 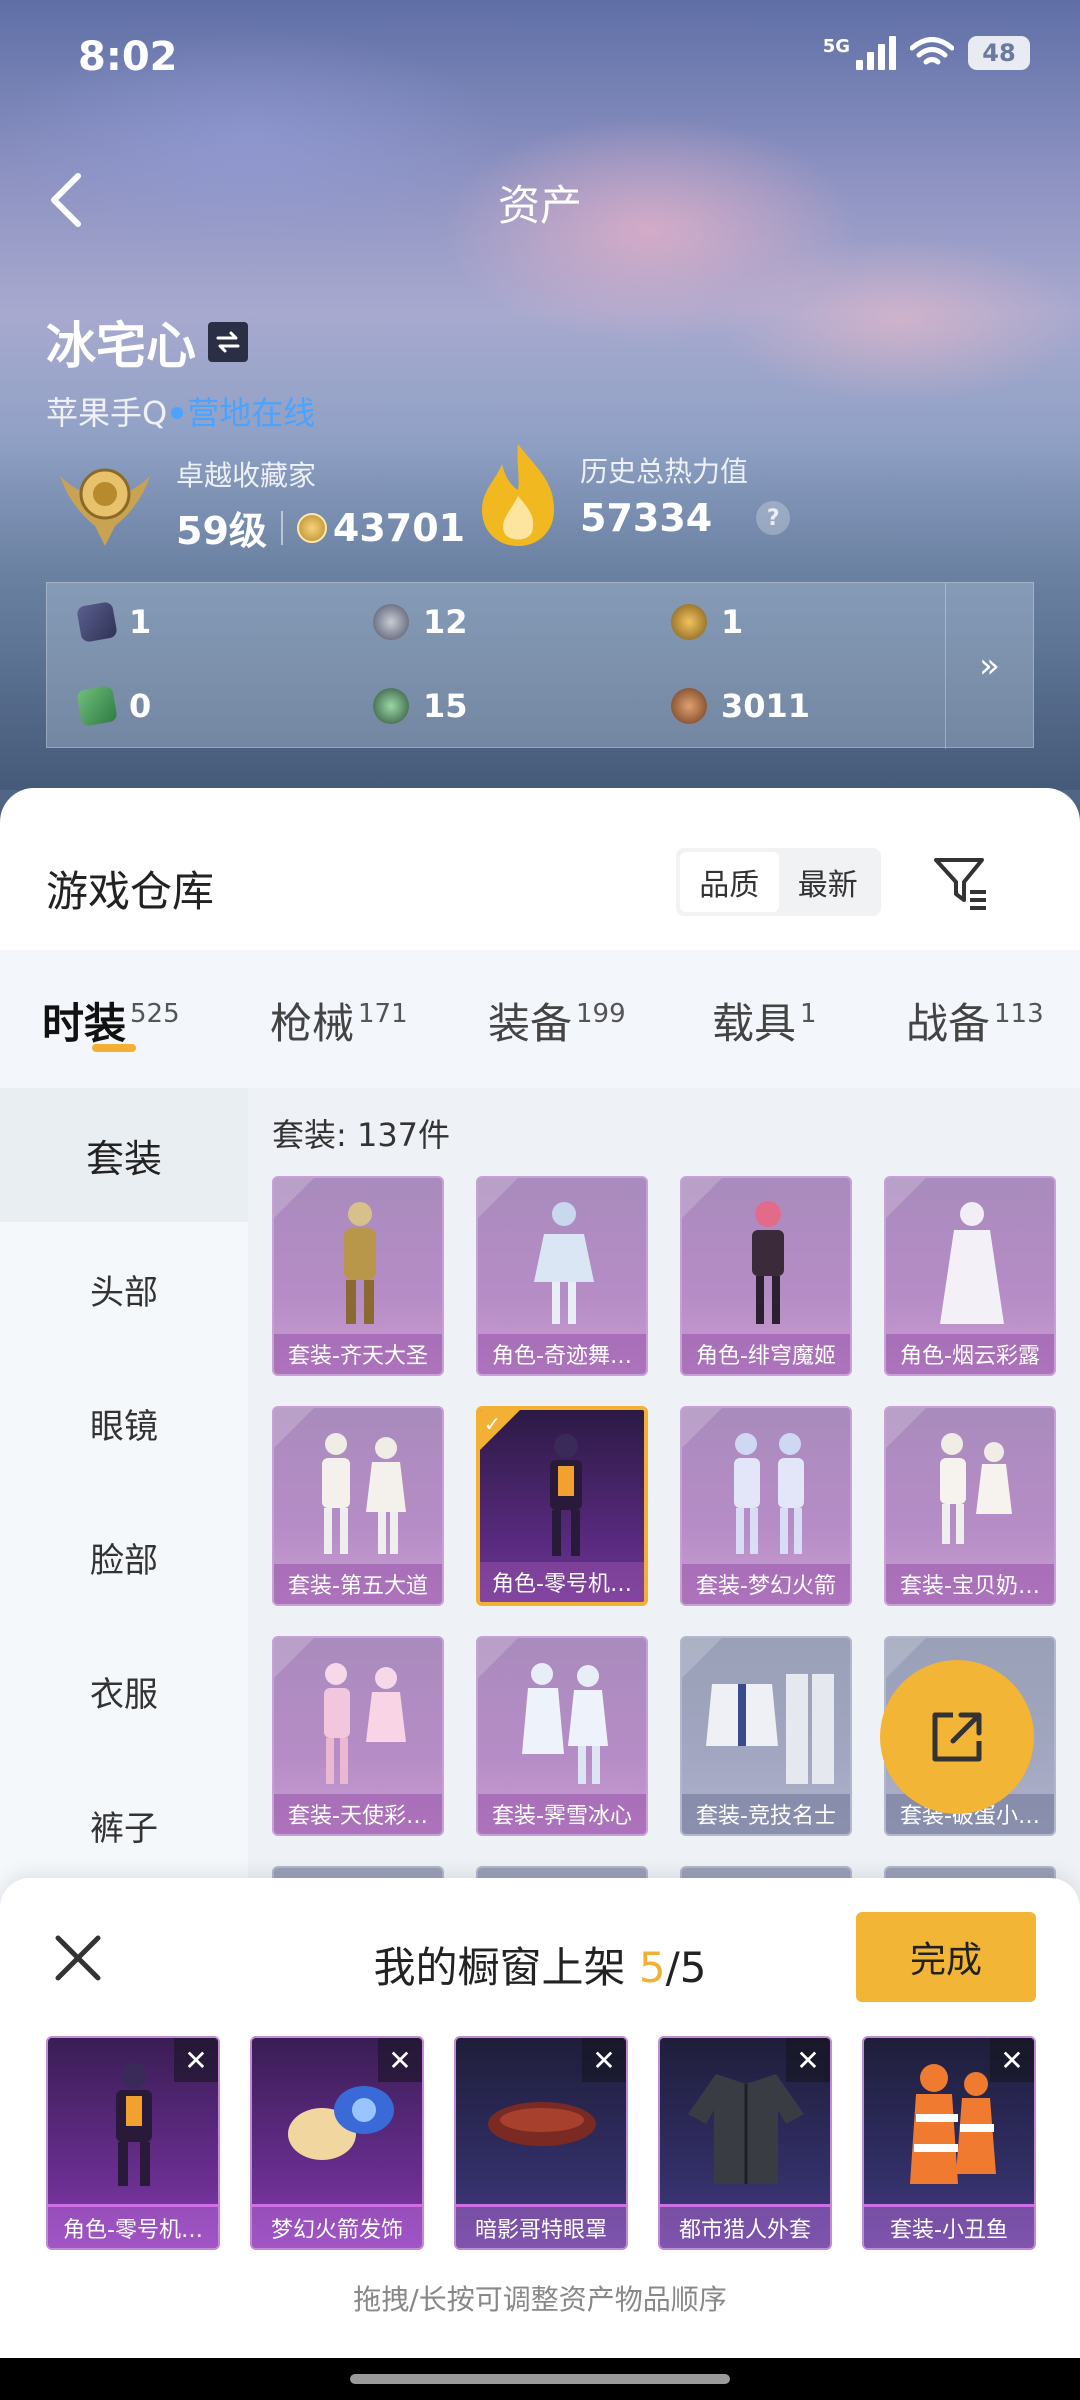 What do you see at coordinates (140, 706) in the screenshot?
I see `resource-value: 0` at bounding box center [140, 706].